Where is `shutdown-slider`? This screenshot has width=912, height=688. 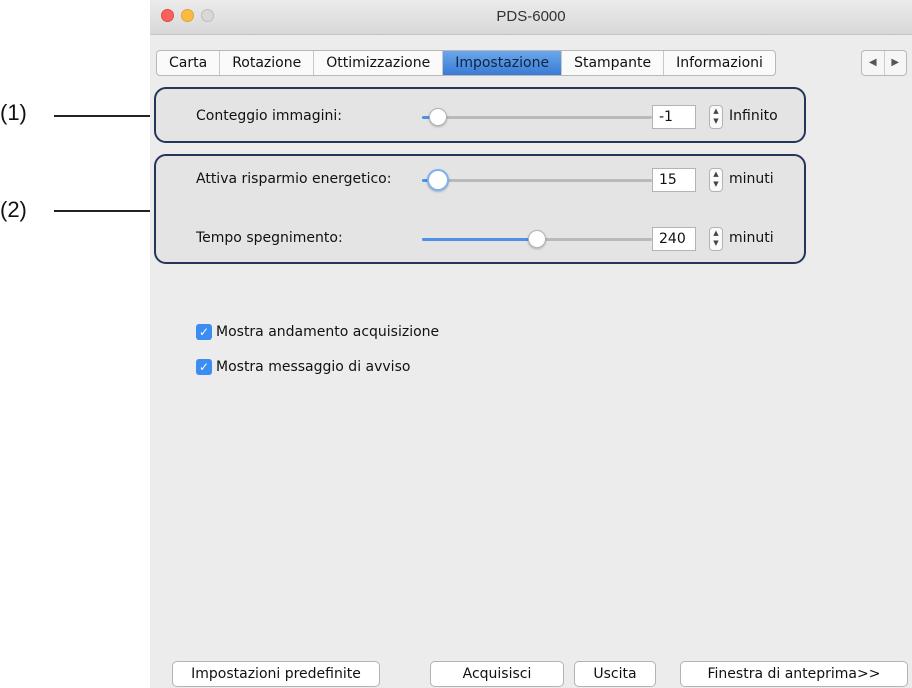 shutdown-slider is located at coordinates (537, 239).